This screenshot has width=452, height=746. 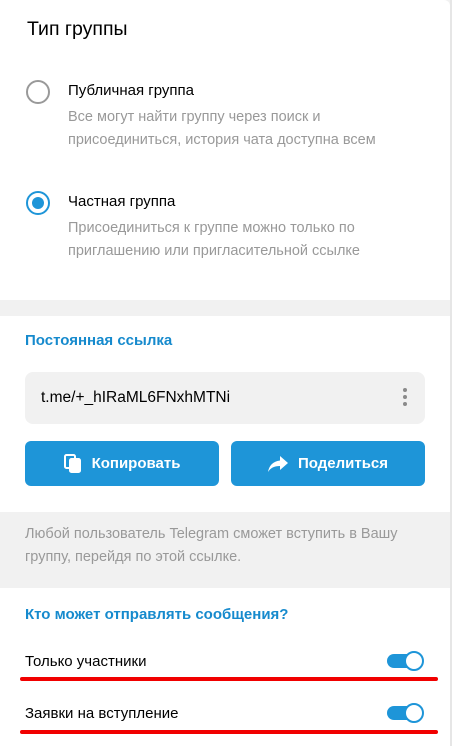 I want to click on join-requests-label: Заявки на вступление, so click(x=102, y=713).